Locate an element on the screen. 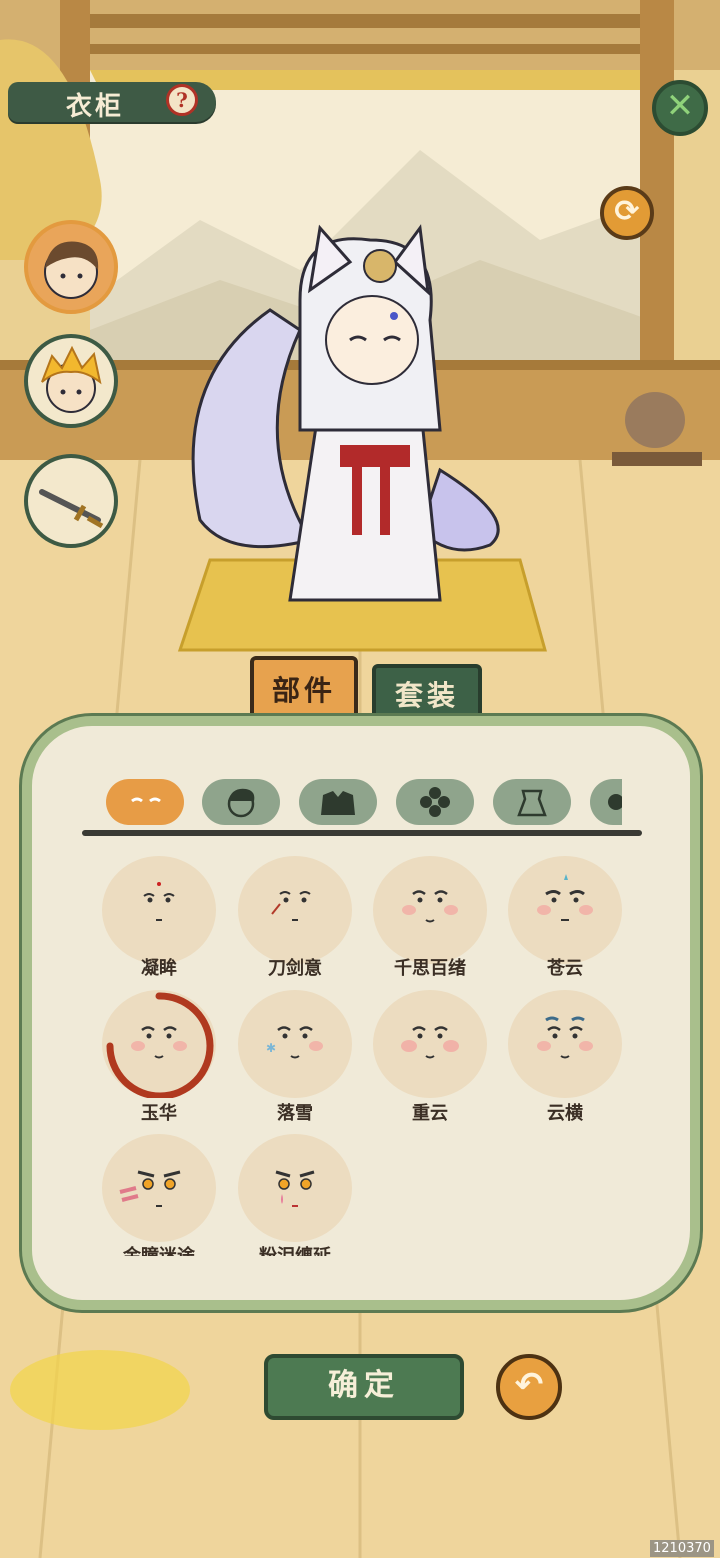 This screenshot has width=720, height=1558. face-preview: ✱ is located at coordinates (294, 1042).